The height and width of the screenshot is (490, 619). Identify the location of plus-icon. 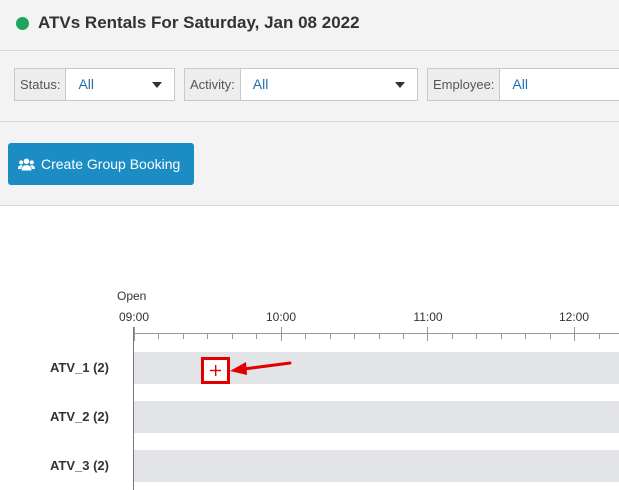
(215, 370).